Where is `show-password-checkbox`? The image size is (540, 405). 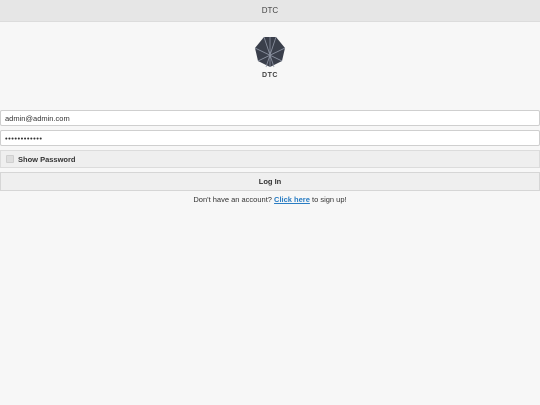
show-password-checkbox is located at coordinates (10, 159).